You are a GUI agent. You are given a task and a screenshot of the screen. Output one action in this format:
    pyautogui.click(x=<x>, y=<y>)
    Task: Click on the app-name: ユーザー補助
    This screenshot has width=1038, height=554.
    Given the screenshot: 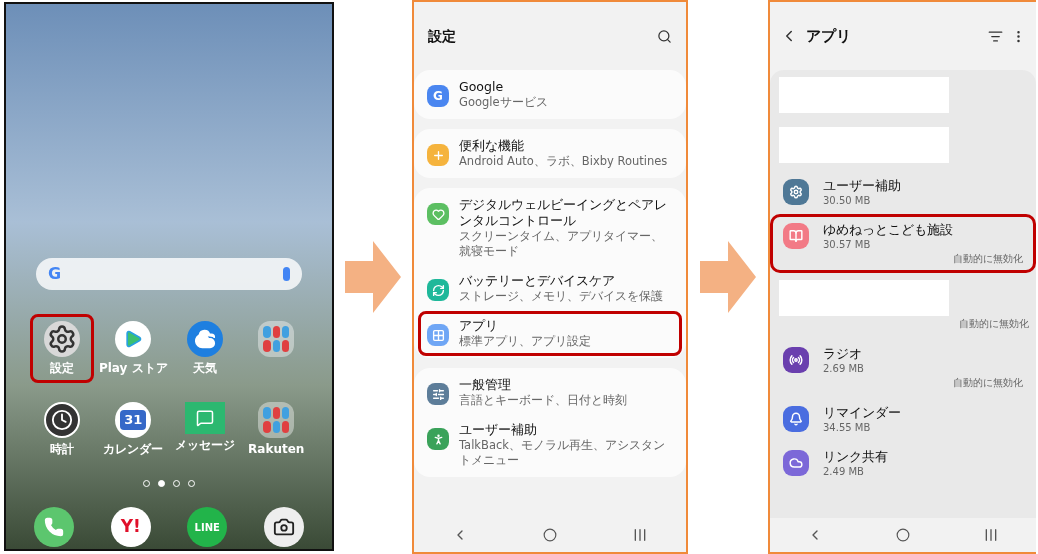 What is the action you would take?
    pyautogui.click(x=862, y=185)
    